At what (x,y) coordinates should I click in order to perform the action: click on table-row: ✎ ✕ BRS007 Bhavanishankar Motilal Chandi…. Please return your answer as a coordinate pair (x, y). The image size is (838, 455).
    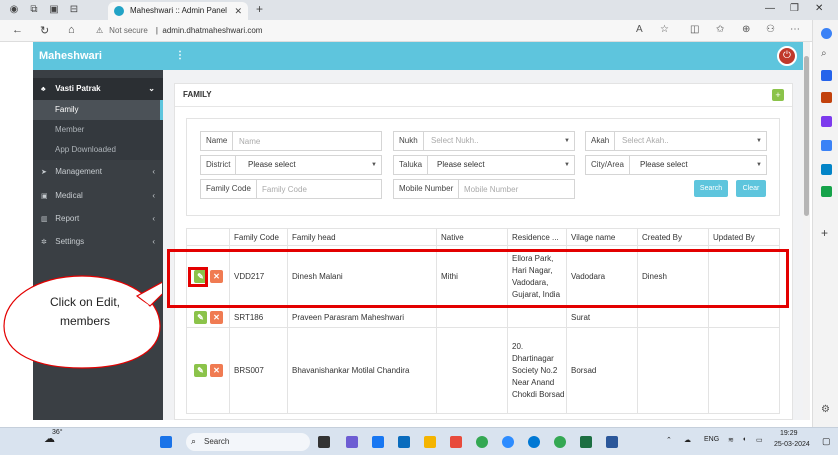
    Looking at the image, I should click on (483, 371).